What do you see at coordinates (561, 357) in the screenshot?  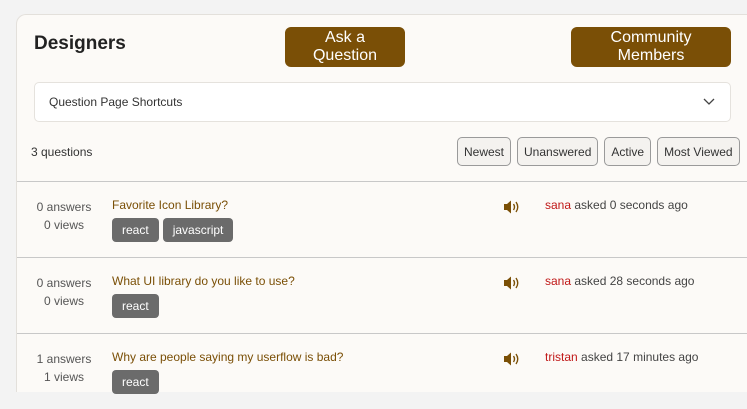 I see `author-link: tristan` at bounding box center [561, 357].